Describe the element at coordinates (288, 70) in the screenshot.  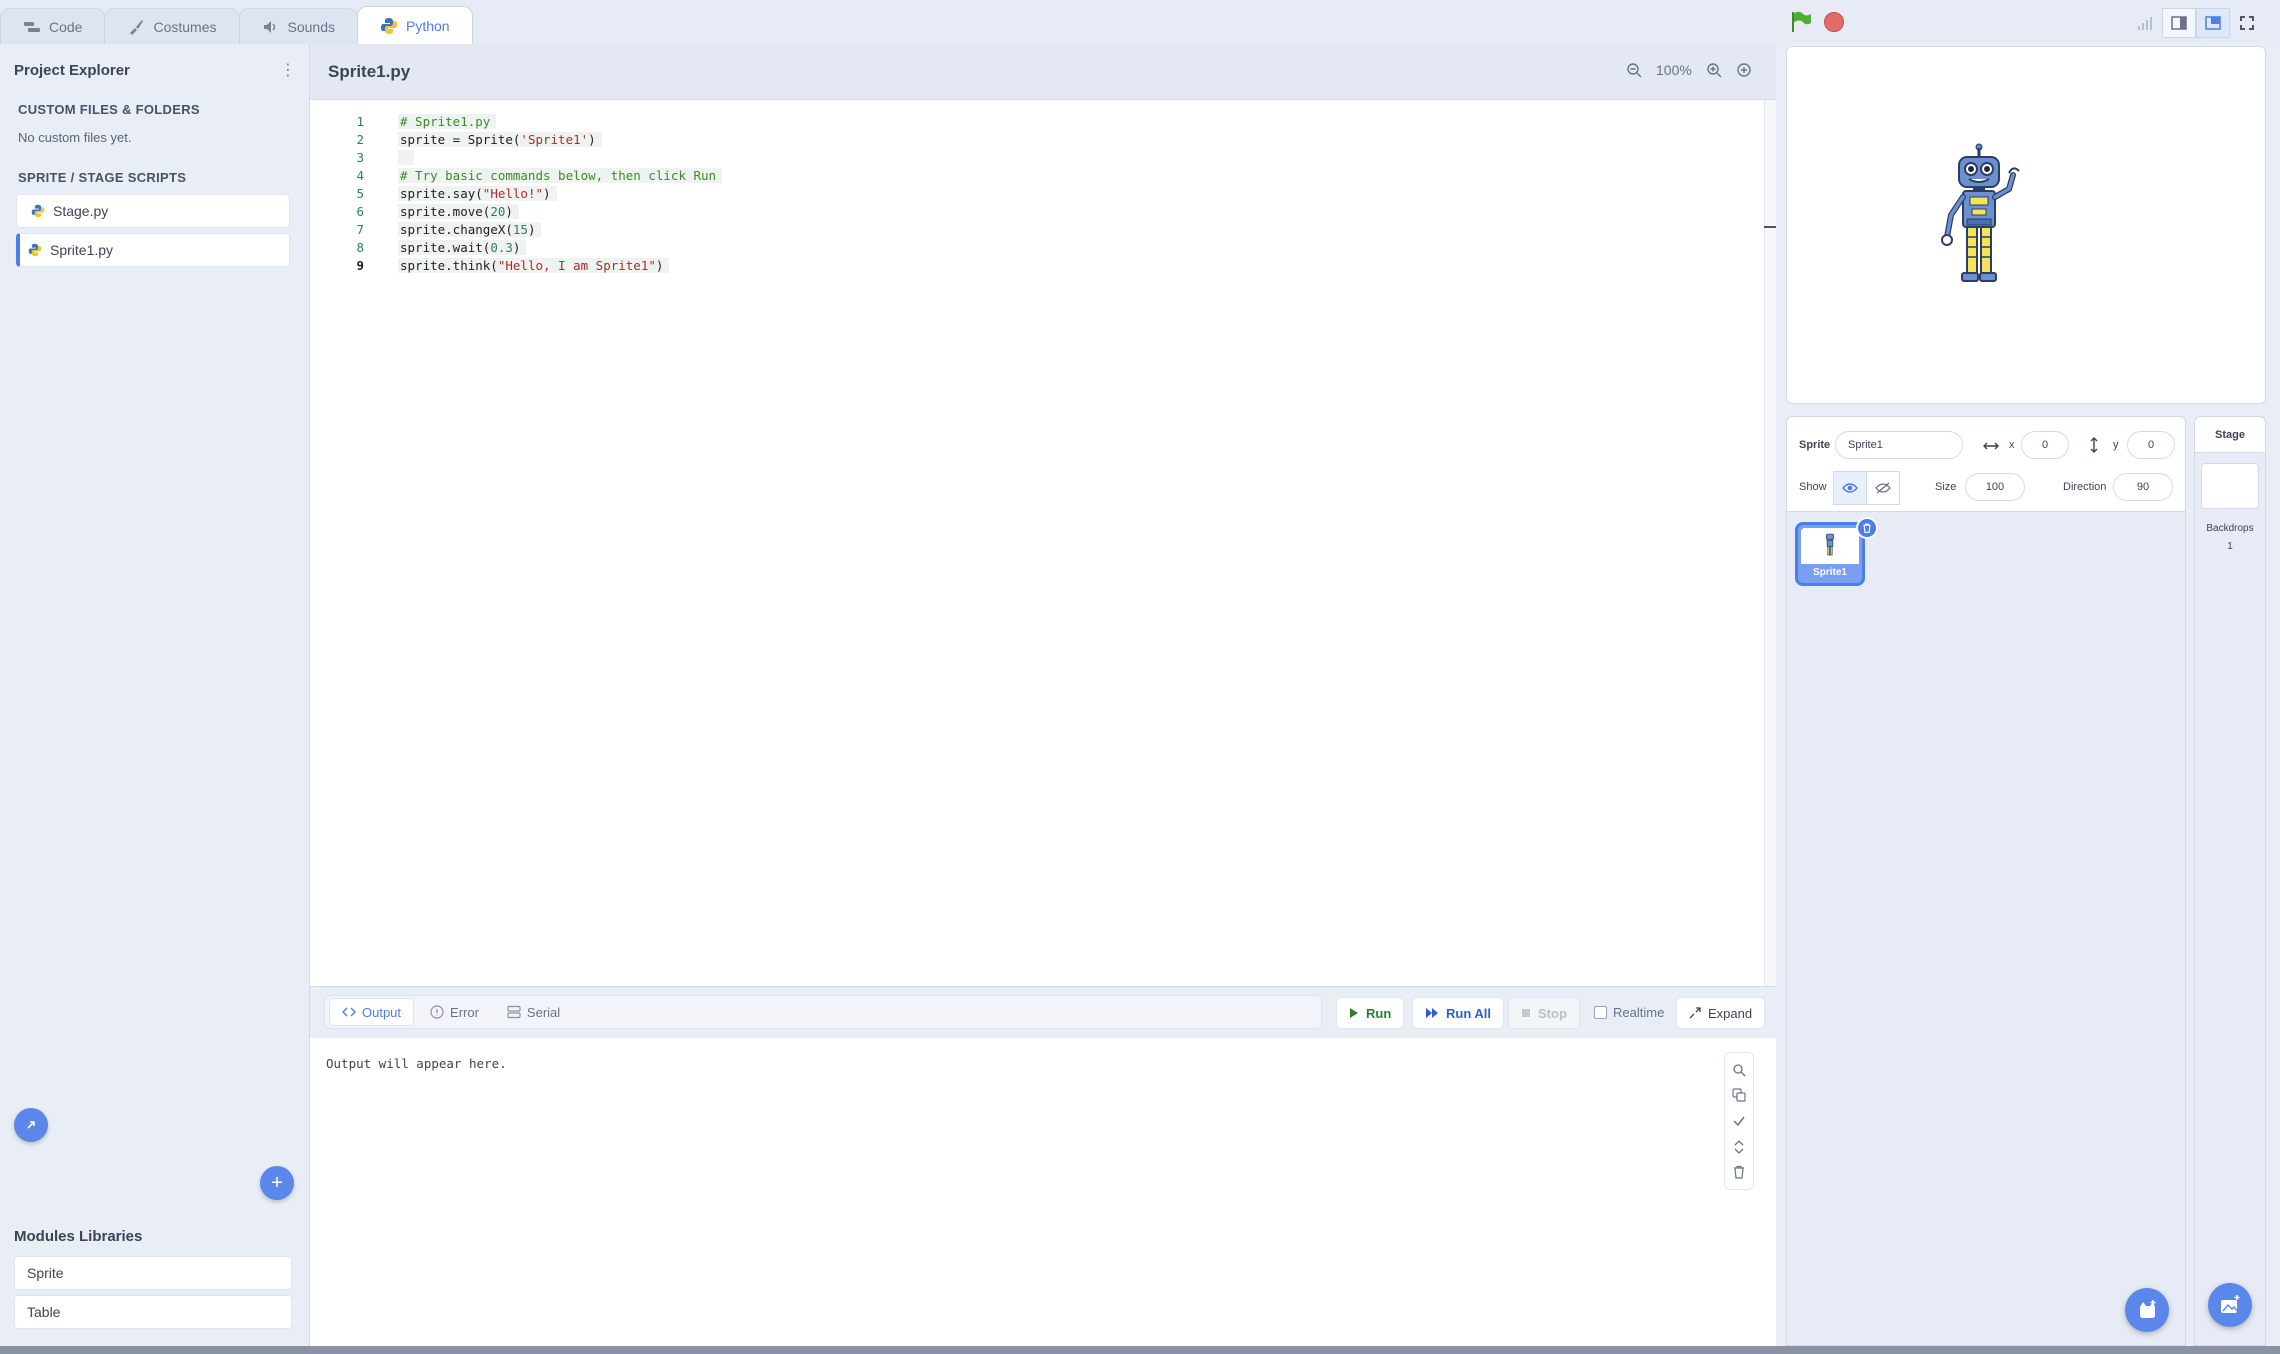
I see `more-options-icon: ⋮` at that location.